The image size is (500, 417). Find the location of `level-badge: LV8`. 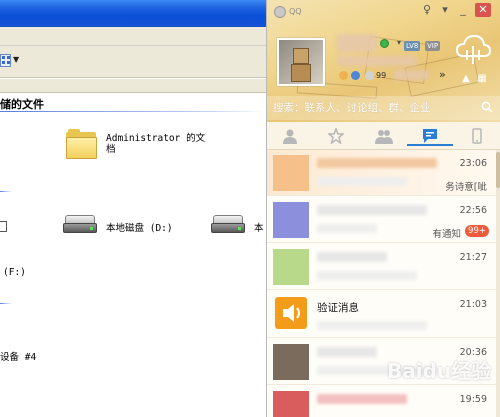

level-badge: LV8 is located at coordinates (412, 46).